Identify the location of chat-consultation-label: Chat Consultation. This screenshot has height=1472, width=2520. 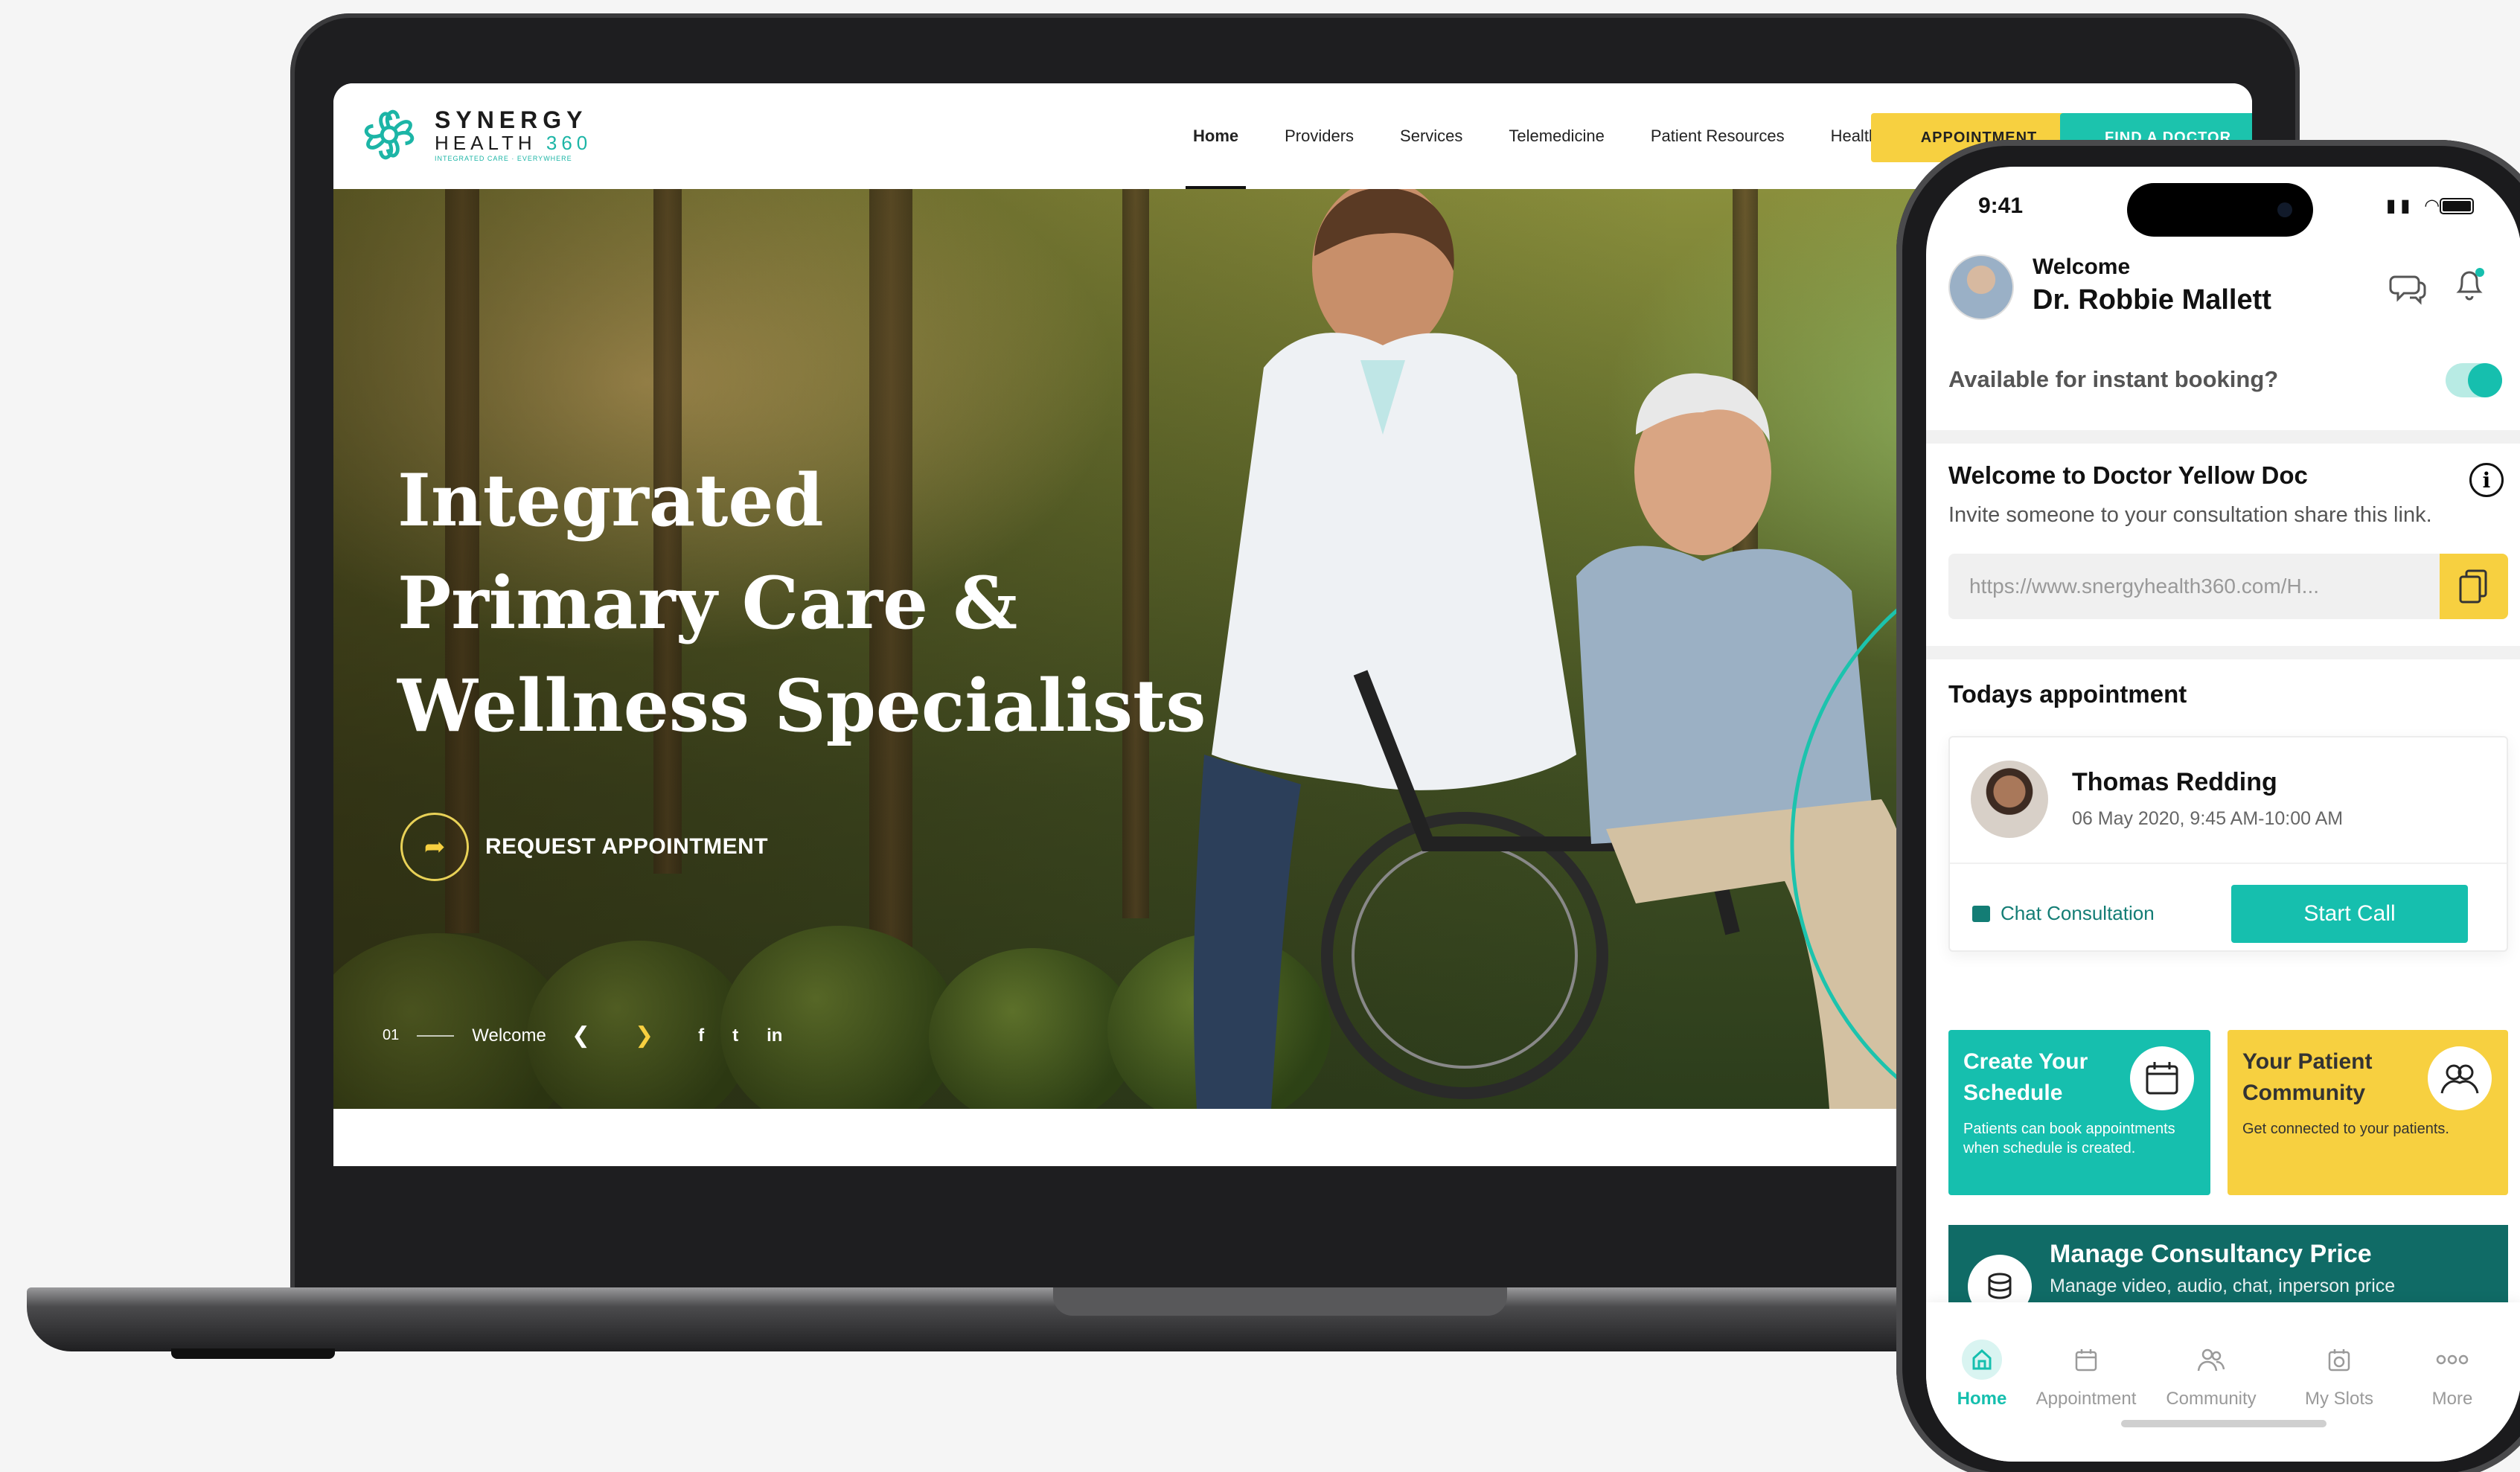
(2078, 913).